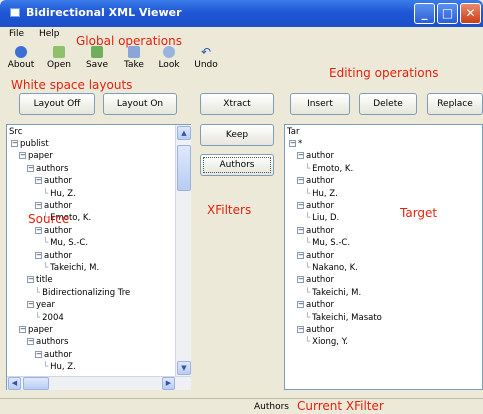  I want to click on open-button: Open, so click(59, 58).